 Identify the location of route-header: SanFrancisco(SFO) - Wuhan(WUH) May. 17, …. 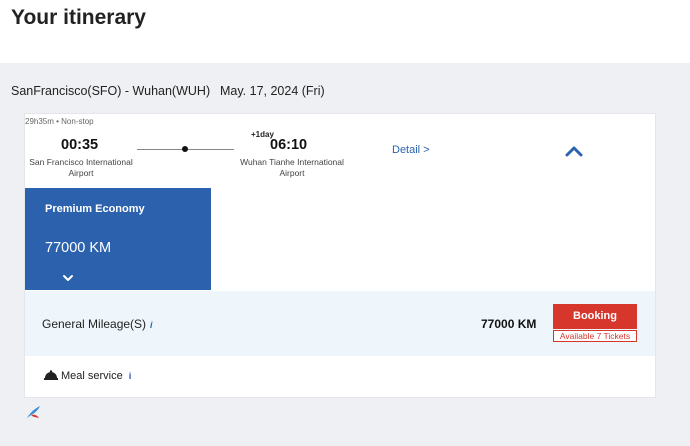
(168, 91).